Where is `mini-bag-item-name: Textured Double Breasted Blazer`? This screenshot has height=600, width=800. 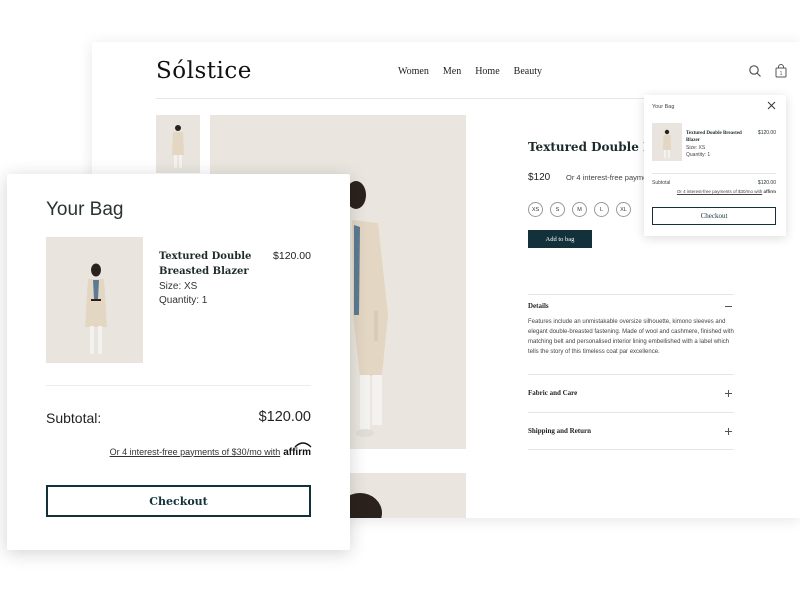
mini-bag-item-name: Textured Double Breasted Blazer is located at coordinates (714, 137).